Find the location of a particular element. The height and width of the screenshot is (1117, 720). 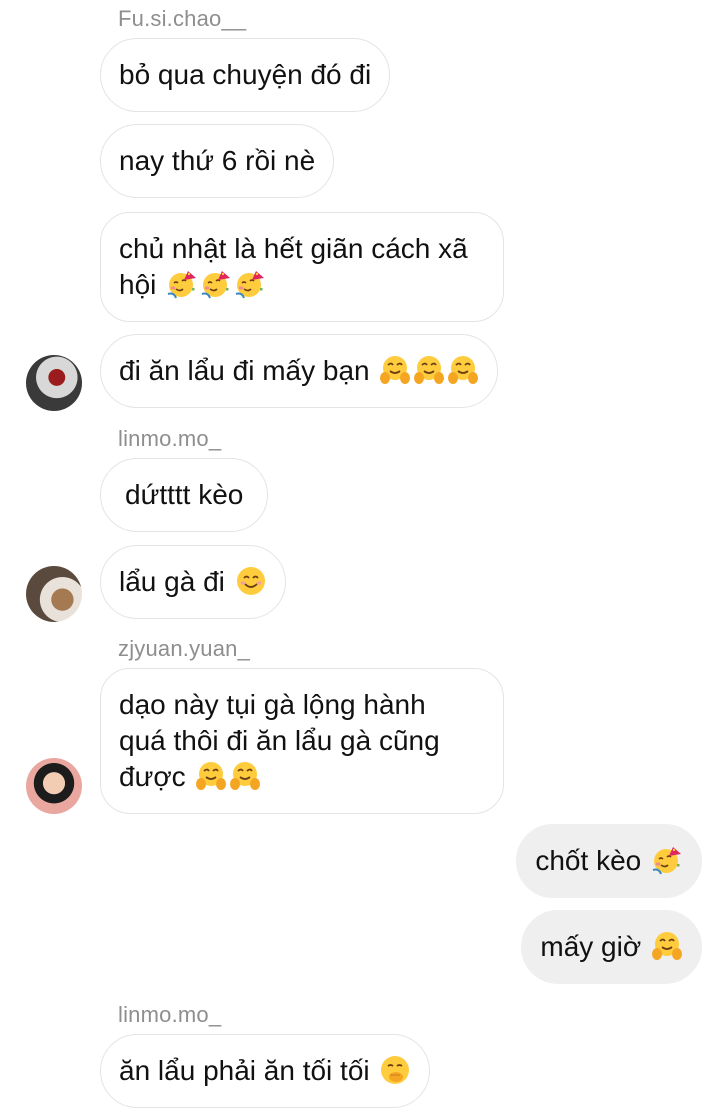

own-message-bubble: chốt kèo is located at coordinates (609, 861).